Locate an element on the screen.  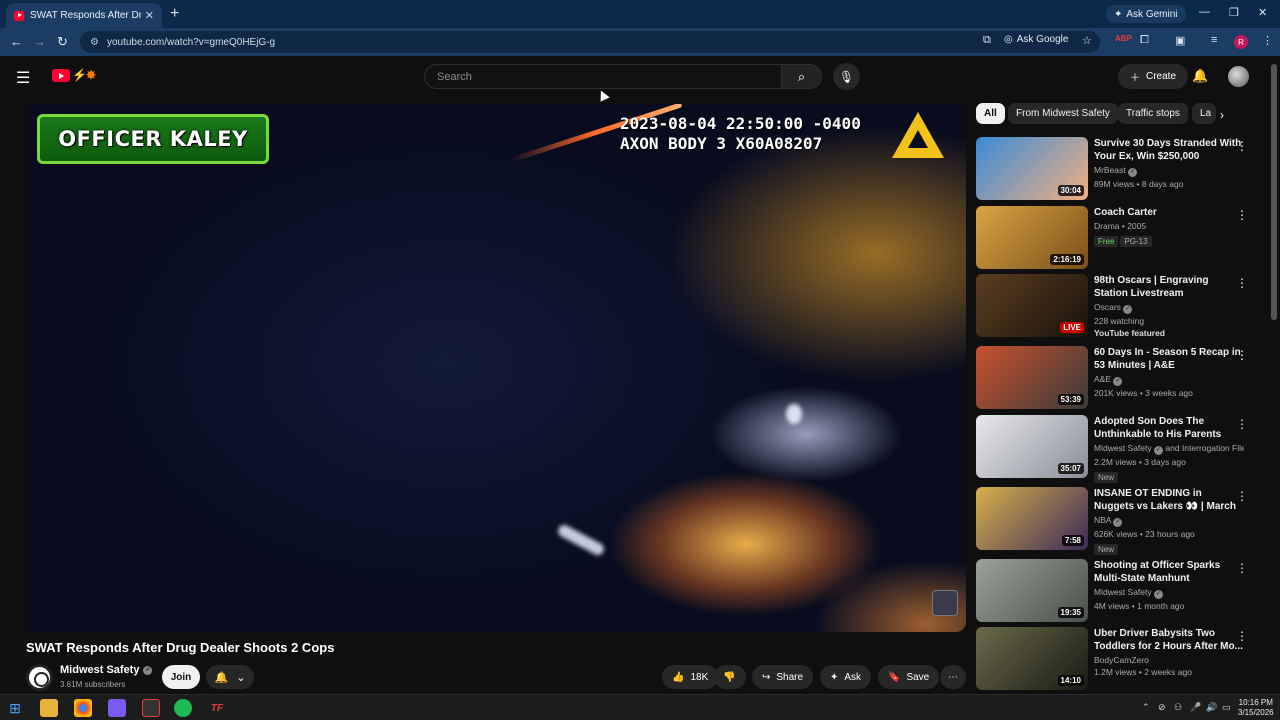
create-button: ＋ Create is located at coordinates (1153, 76).